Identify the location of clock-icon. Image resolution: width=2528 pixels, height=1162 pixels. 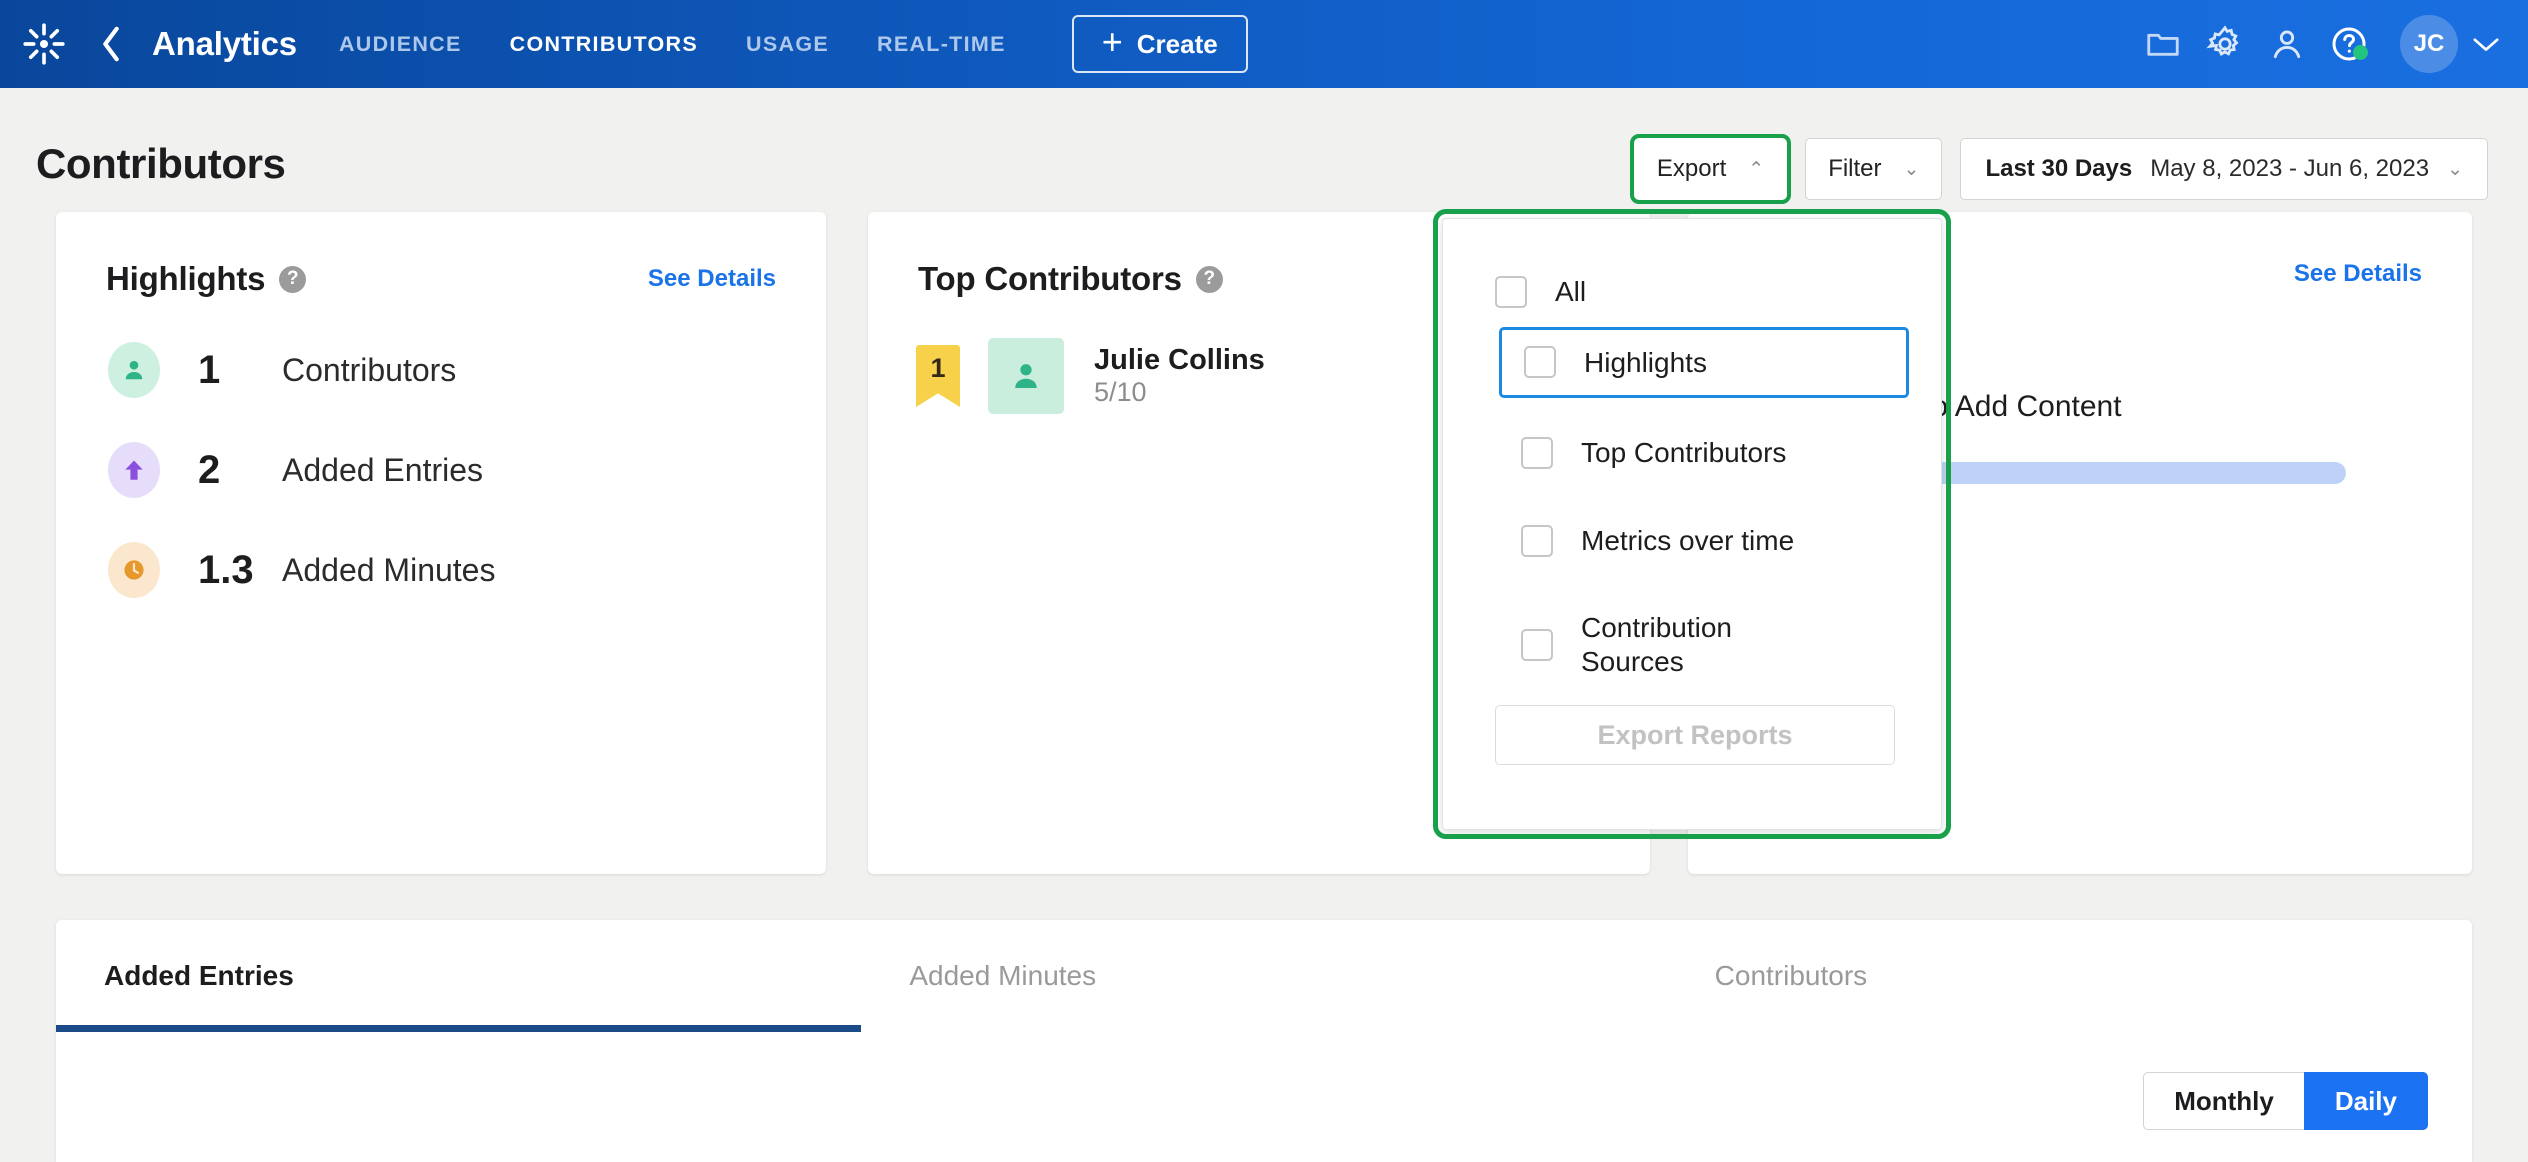
(134, 570).